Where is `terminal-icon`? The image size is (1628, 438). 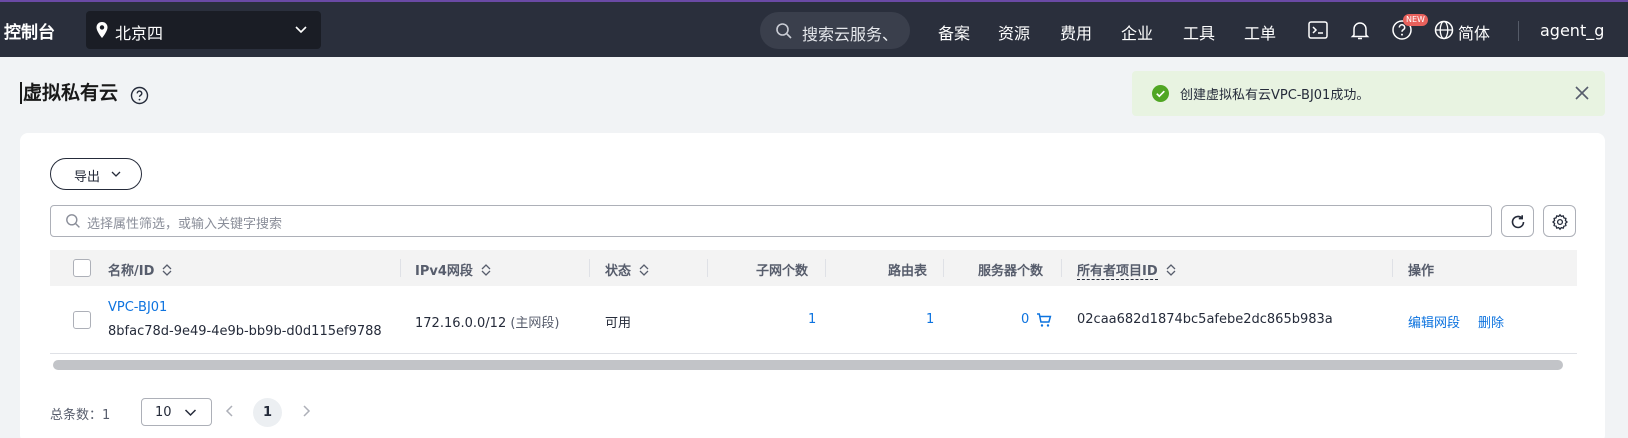
terminal-icon is located at coordinates (1318, 30).